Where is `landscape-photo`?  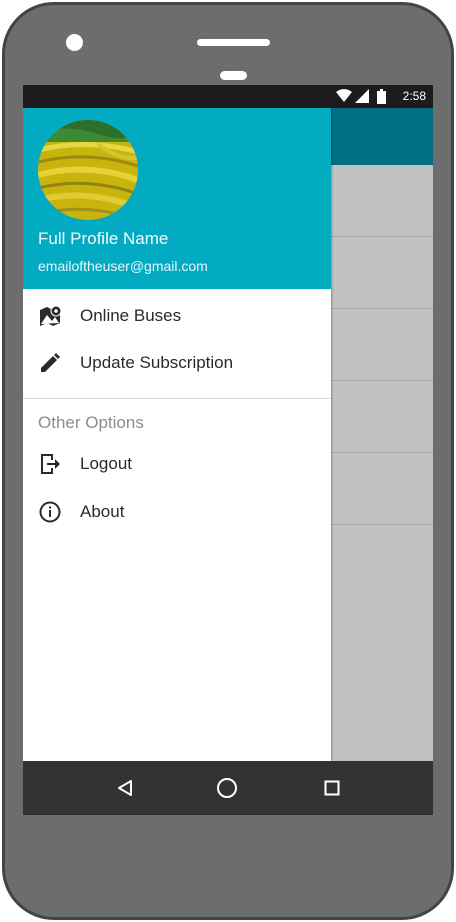 landscape-photo is located at coordinates (88, 170).